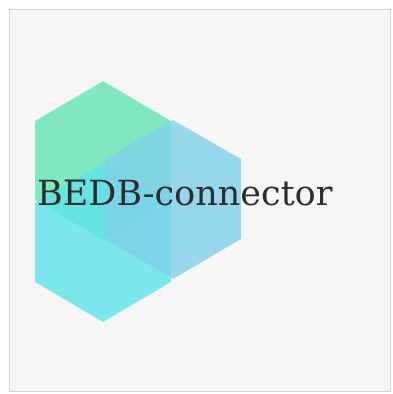  Describe the element at coordinates (185, 194) in the screenshot. I see `logo-wordmark: BEDB-connector` at that location.